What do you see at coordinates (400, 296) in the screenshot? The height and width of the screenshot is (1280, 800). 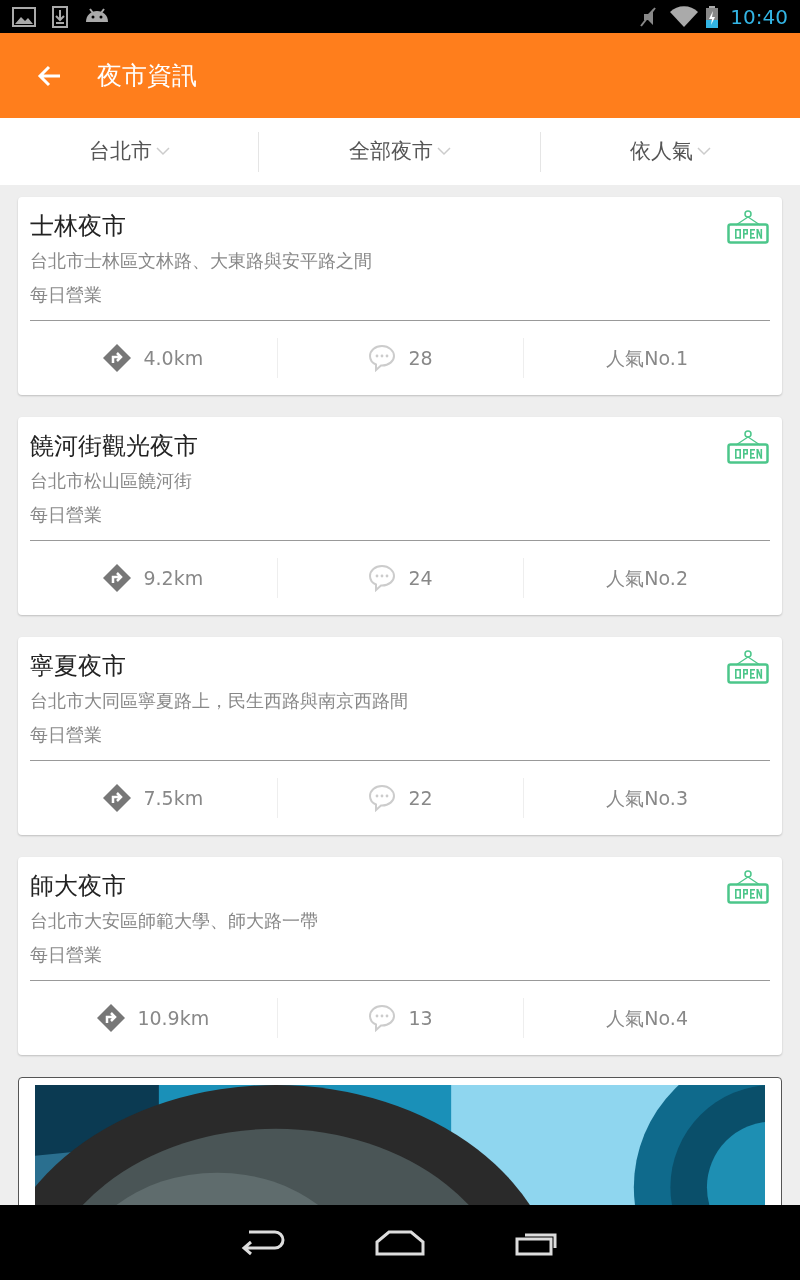 I see `market-card: 士林夜市 台北市士林區文林路、大東路與安平路之間 每日營業 4.0km 28 人氣No.1` at bounding box center [400, 296].